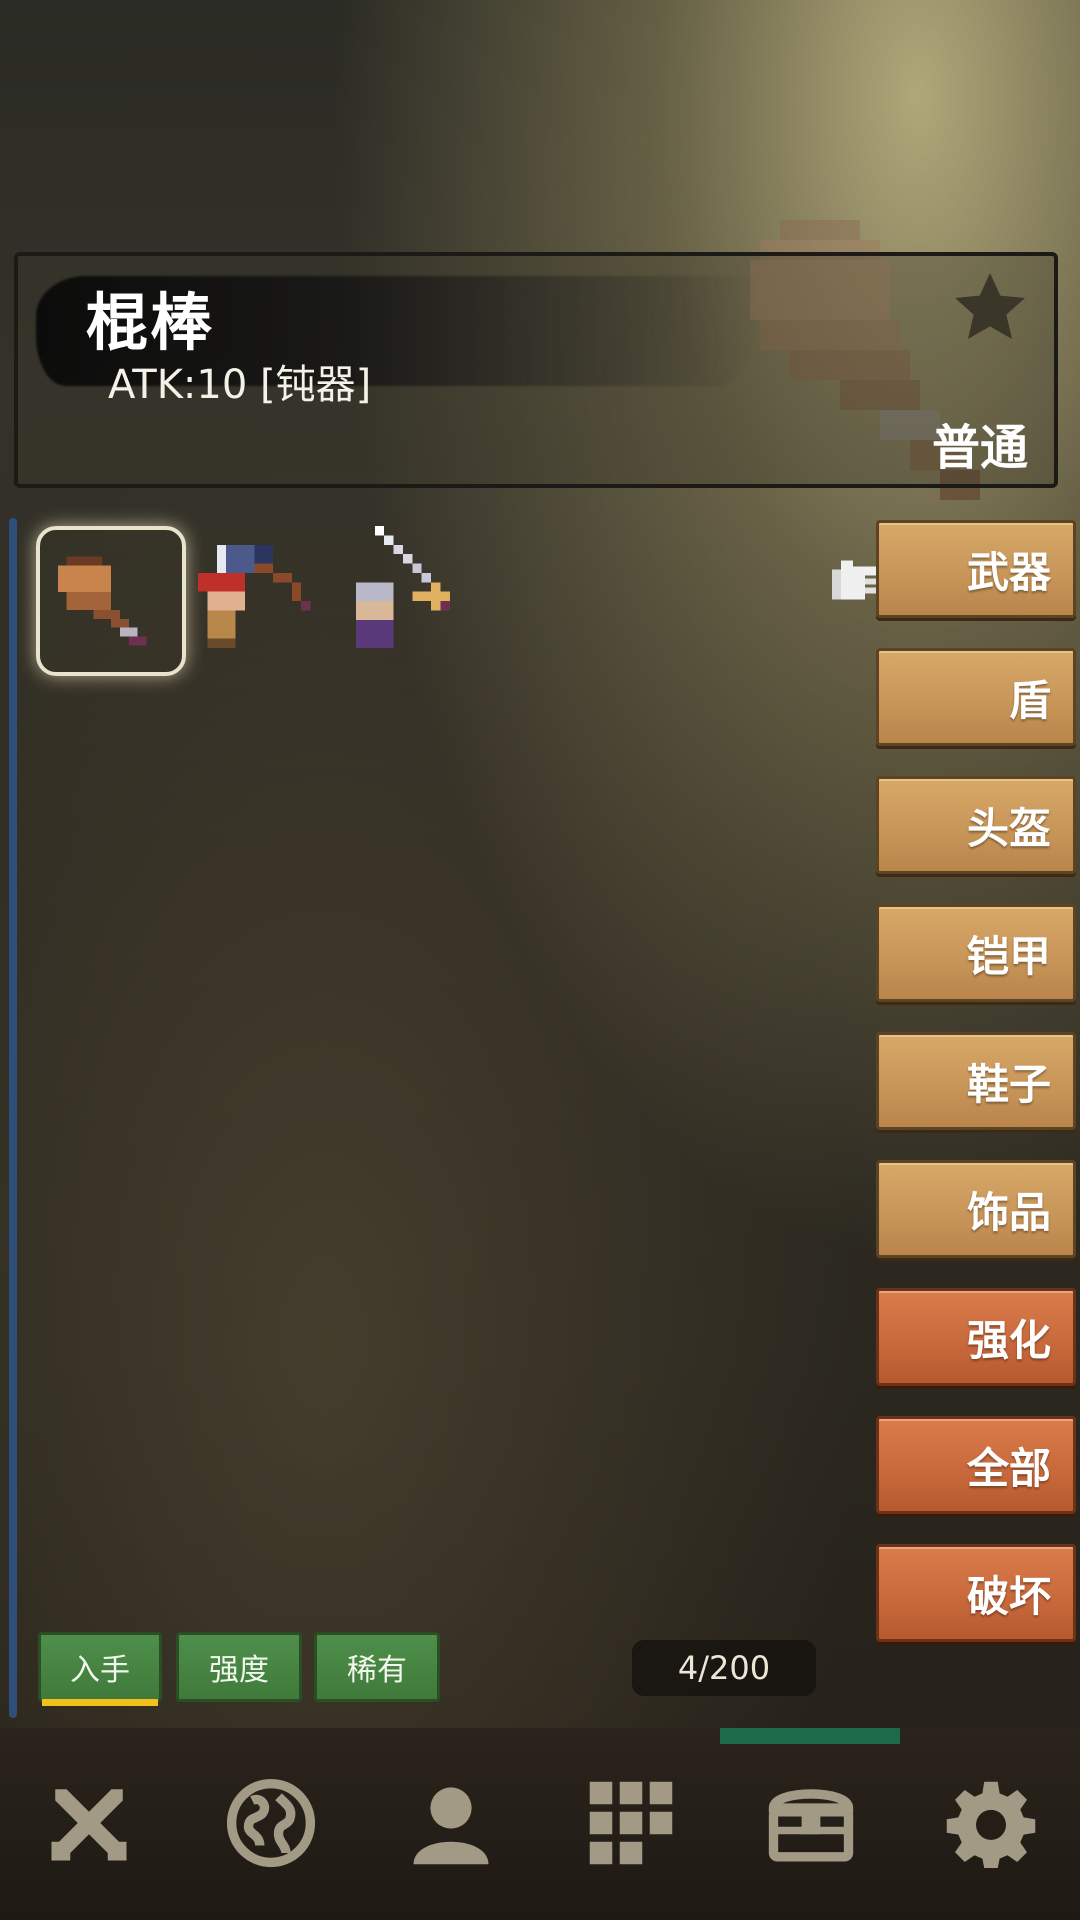 Image resolution: width=1080 pixels, height=1920 pixels. What do you see at coordinates (976, 1337) in the screenshot?
I see `enhance-button: 强化` at bounding box center [976, 1337].